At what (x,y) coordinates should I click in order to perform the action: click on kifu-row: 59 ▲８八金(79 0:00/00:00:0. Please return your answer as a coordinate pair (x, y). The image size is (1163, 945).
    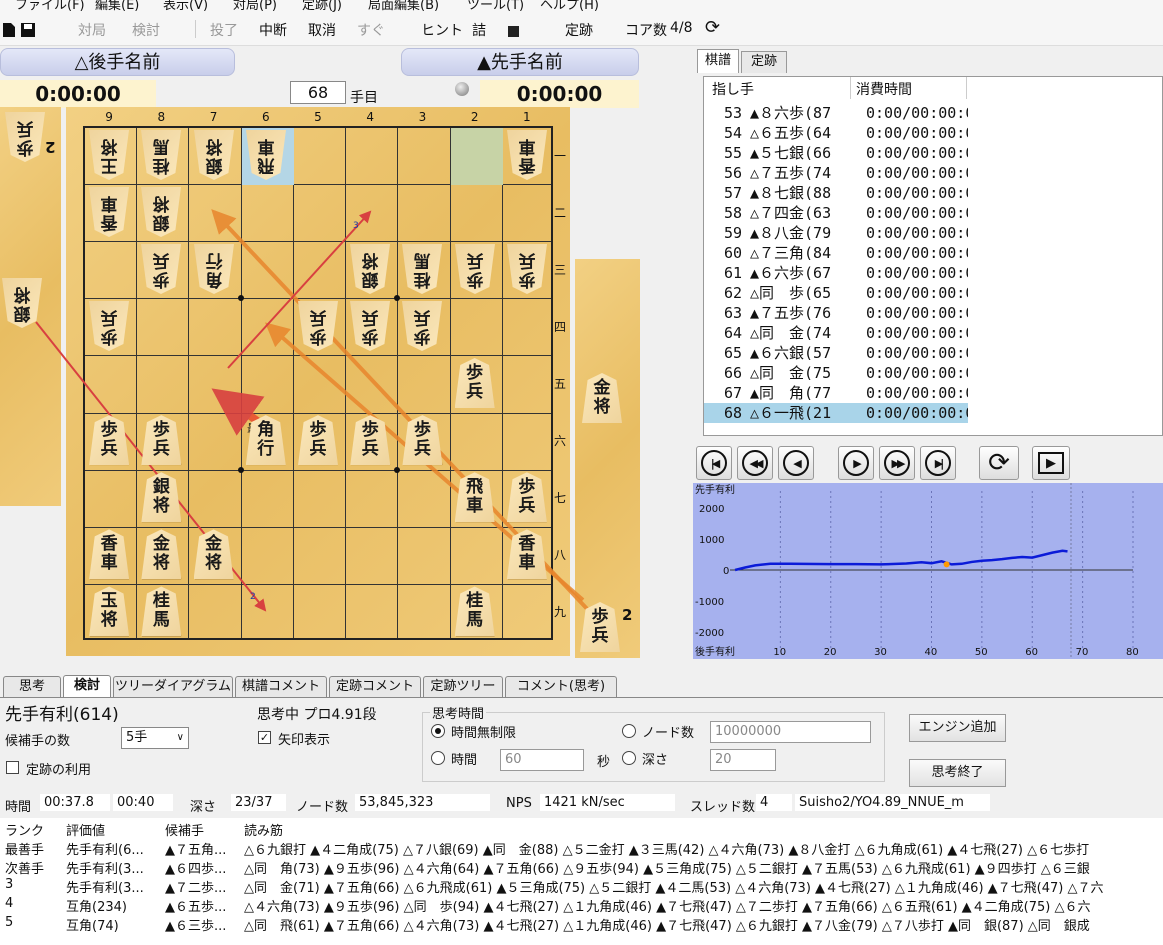
    Looking at the image, I should click on (836, 233).